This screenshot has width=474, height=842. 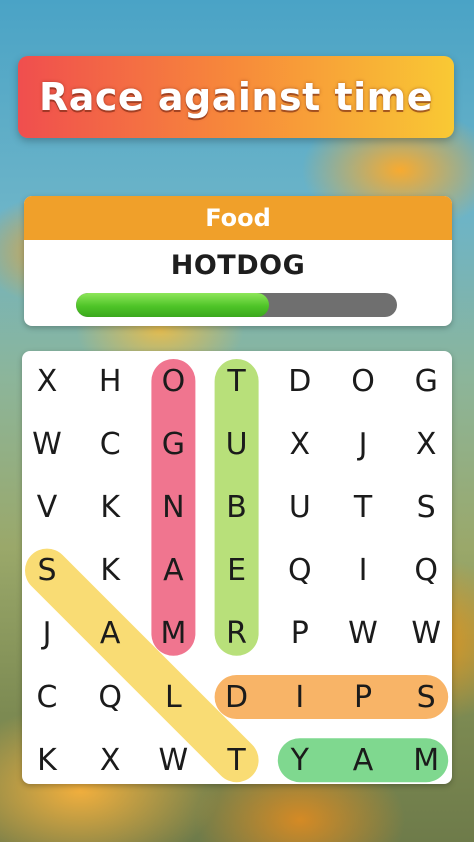 What do you see at coordinates (47, 507) in the screenshot?
I see `grid-cell: V` at bounding box center [47, 507].